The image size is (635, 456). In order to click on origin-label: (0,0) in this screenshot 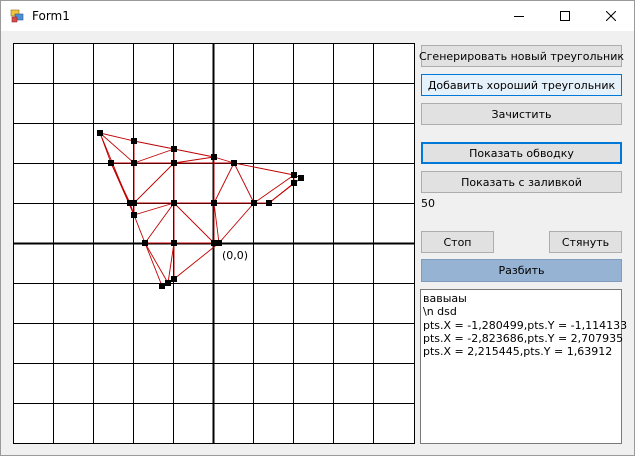, I will do `click(235, 255)`.